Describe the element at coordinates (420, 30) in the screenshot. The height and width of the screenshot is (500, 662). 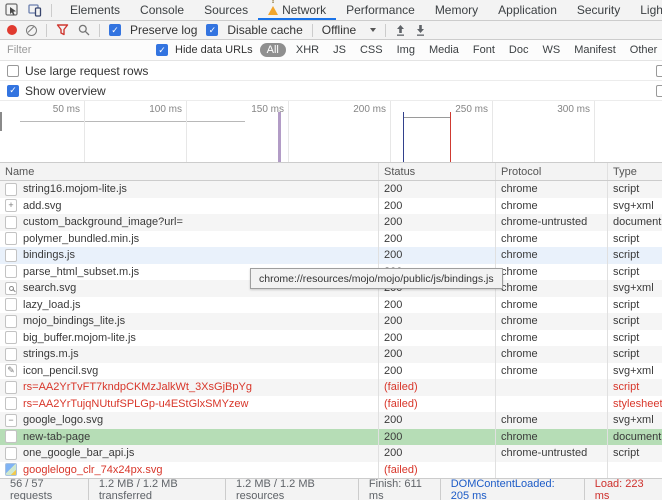
I see `export-har-icon` at that location.